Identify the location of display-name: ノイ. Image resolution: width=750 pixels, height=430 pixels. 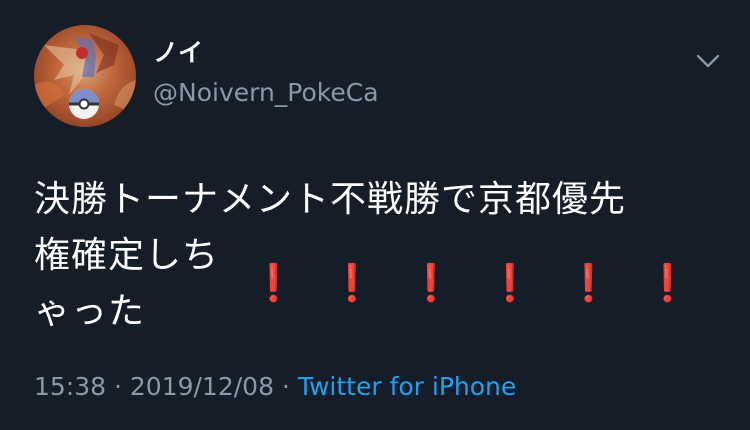
(178, 53).